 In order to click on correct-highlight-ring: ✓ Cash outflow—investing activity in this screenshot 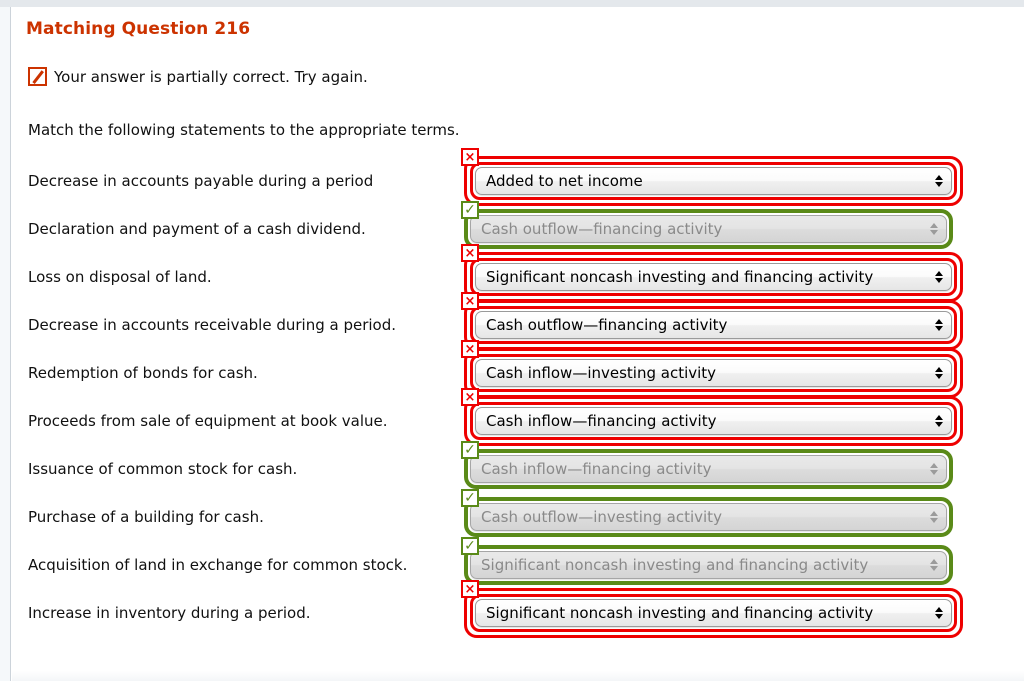, I will do `click(707, 513)`.